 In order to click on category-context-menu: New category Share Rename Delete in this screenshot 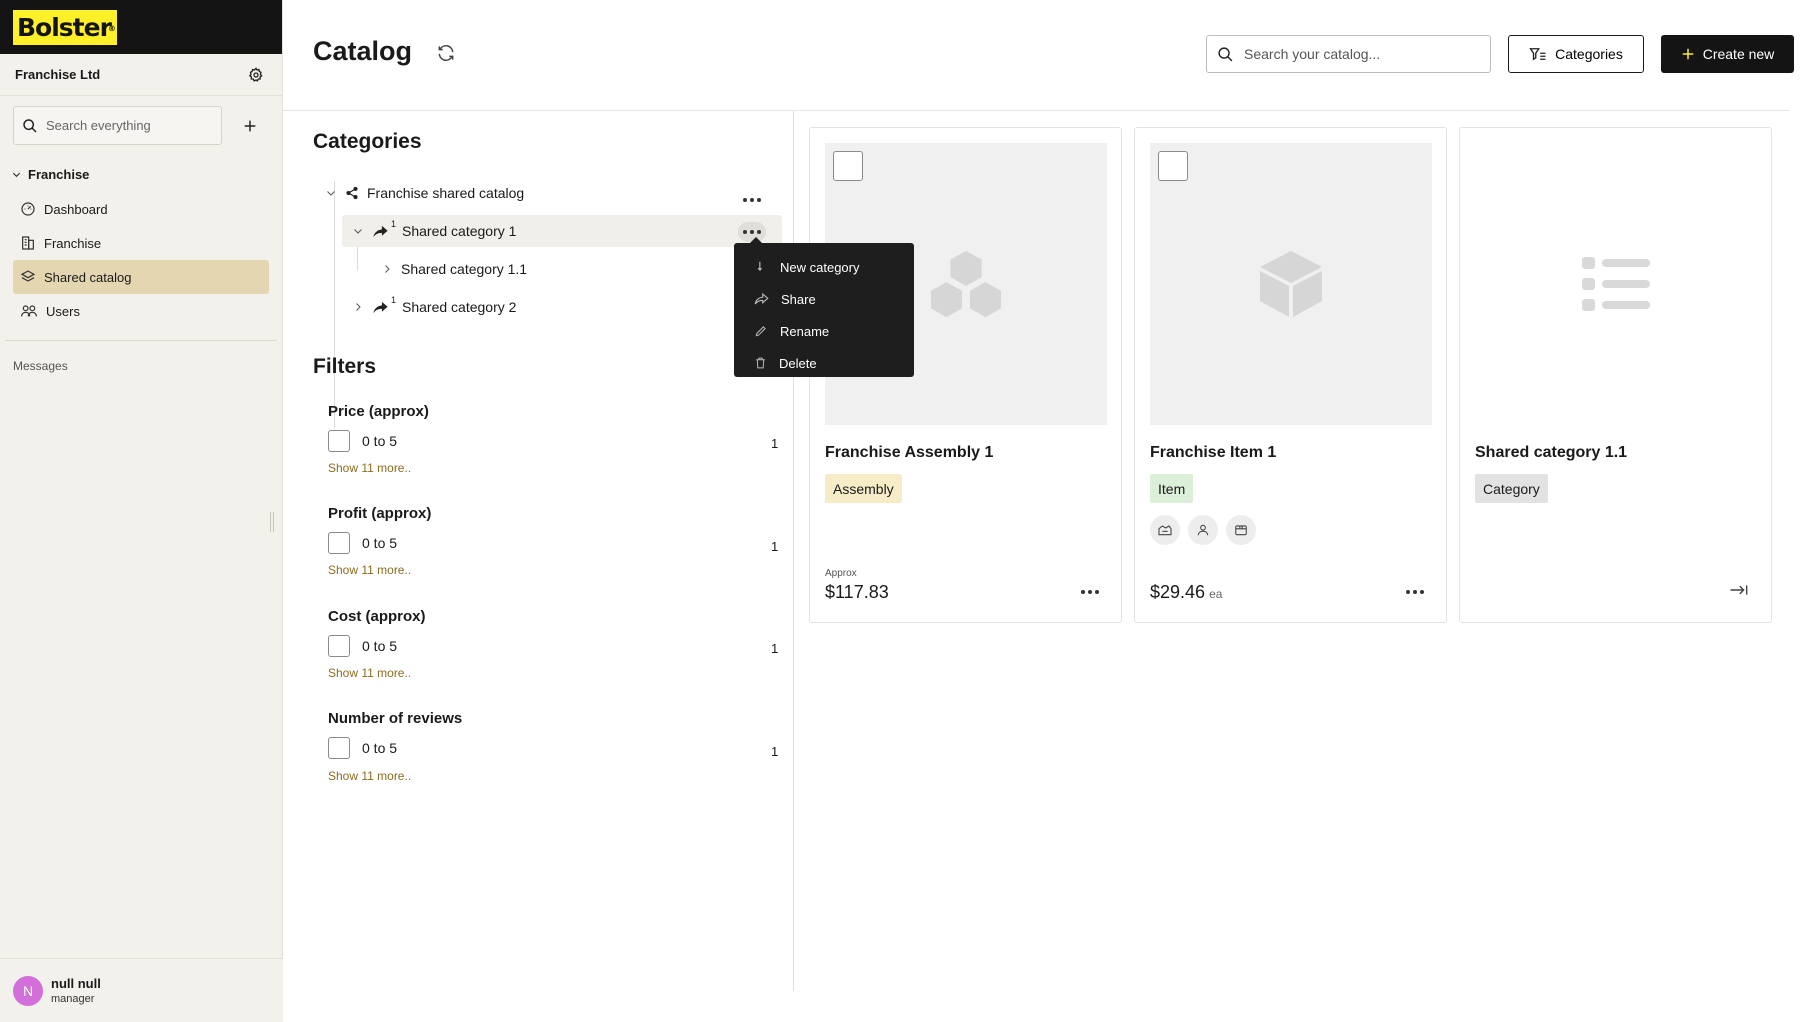, I will do `click(824, 308)`.